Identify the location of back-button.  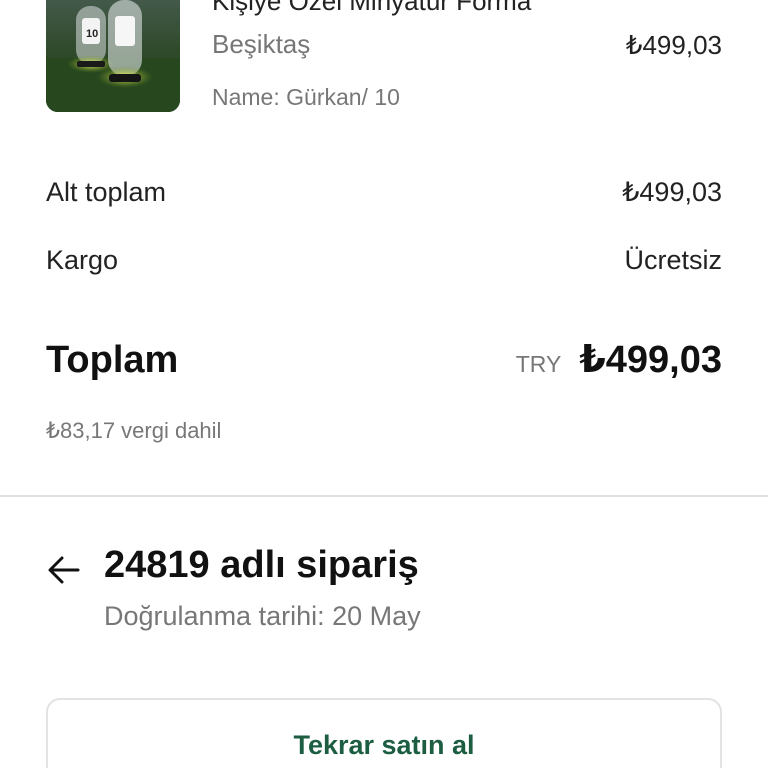
(64, 570).